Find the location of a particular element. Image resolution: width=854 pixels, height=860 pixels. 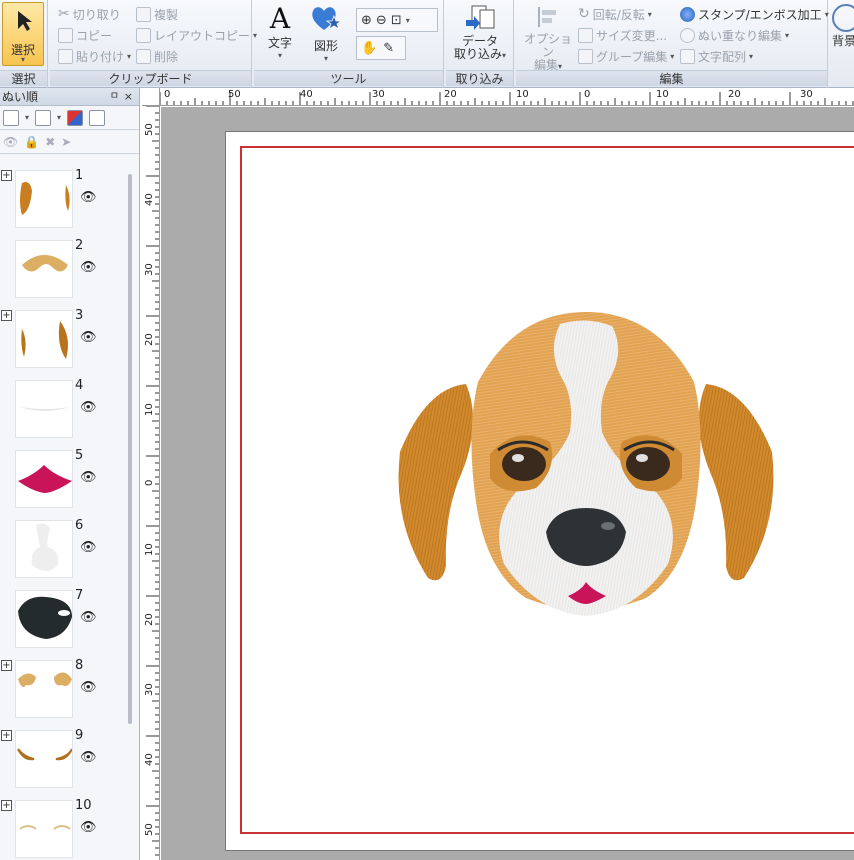

data-import-button: データ 取り込み▾ is located at coordinates (480, 33).